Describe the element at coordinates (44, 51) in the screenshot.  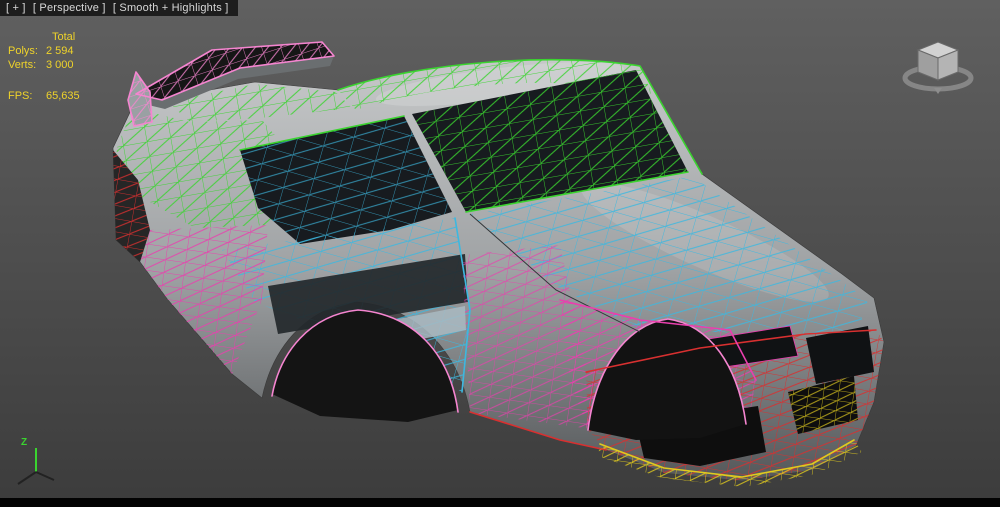
I see `stats-polys-row: Polys: 2 594` at that location.